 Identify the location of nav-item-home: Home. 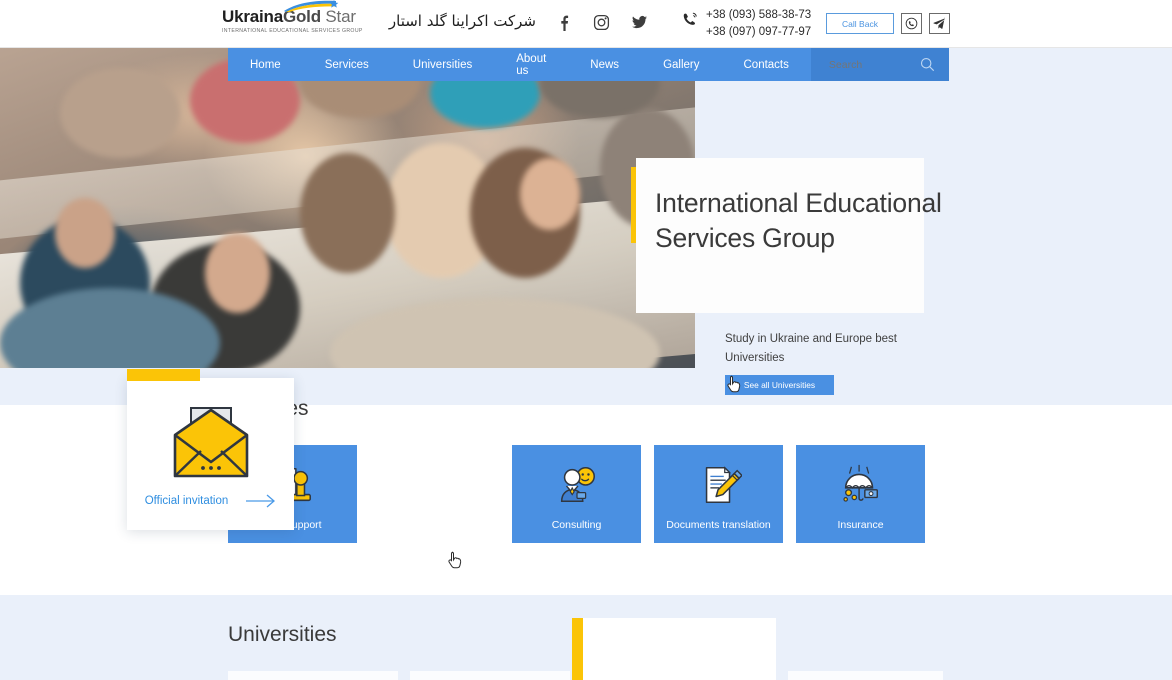
(265, 64).